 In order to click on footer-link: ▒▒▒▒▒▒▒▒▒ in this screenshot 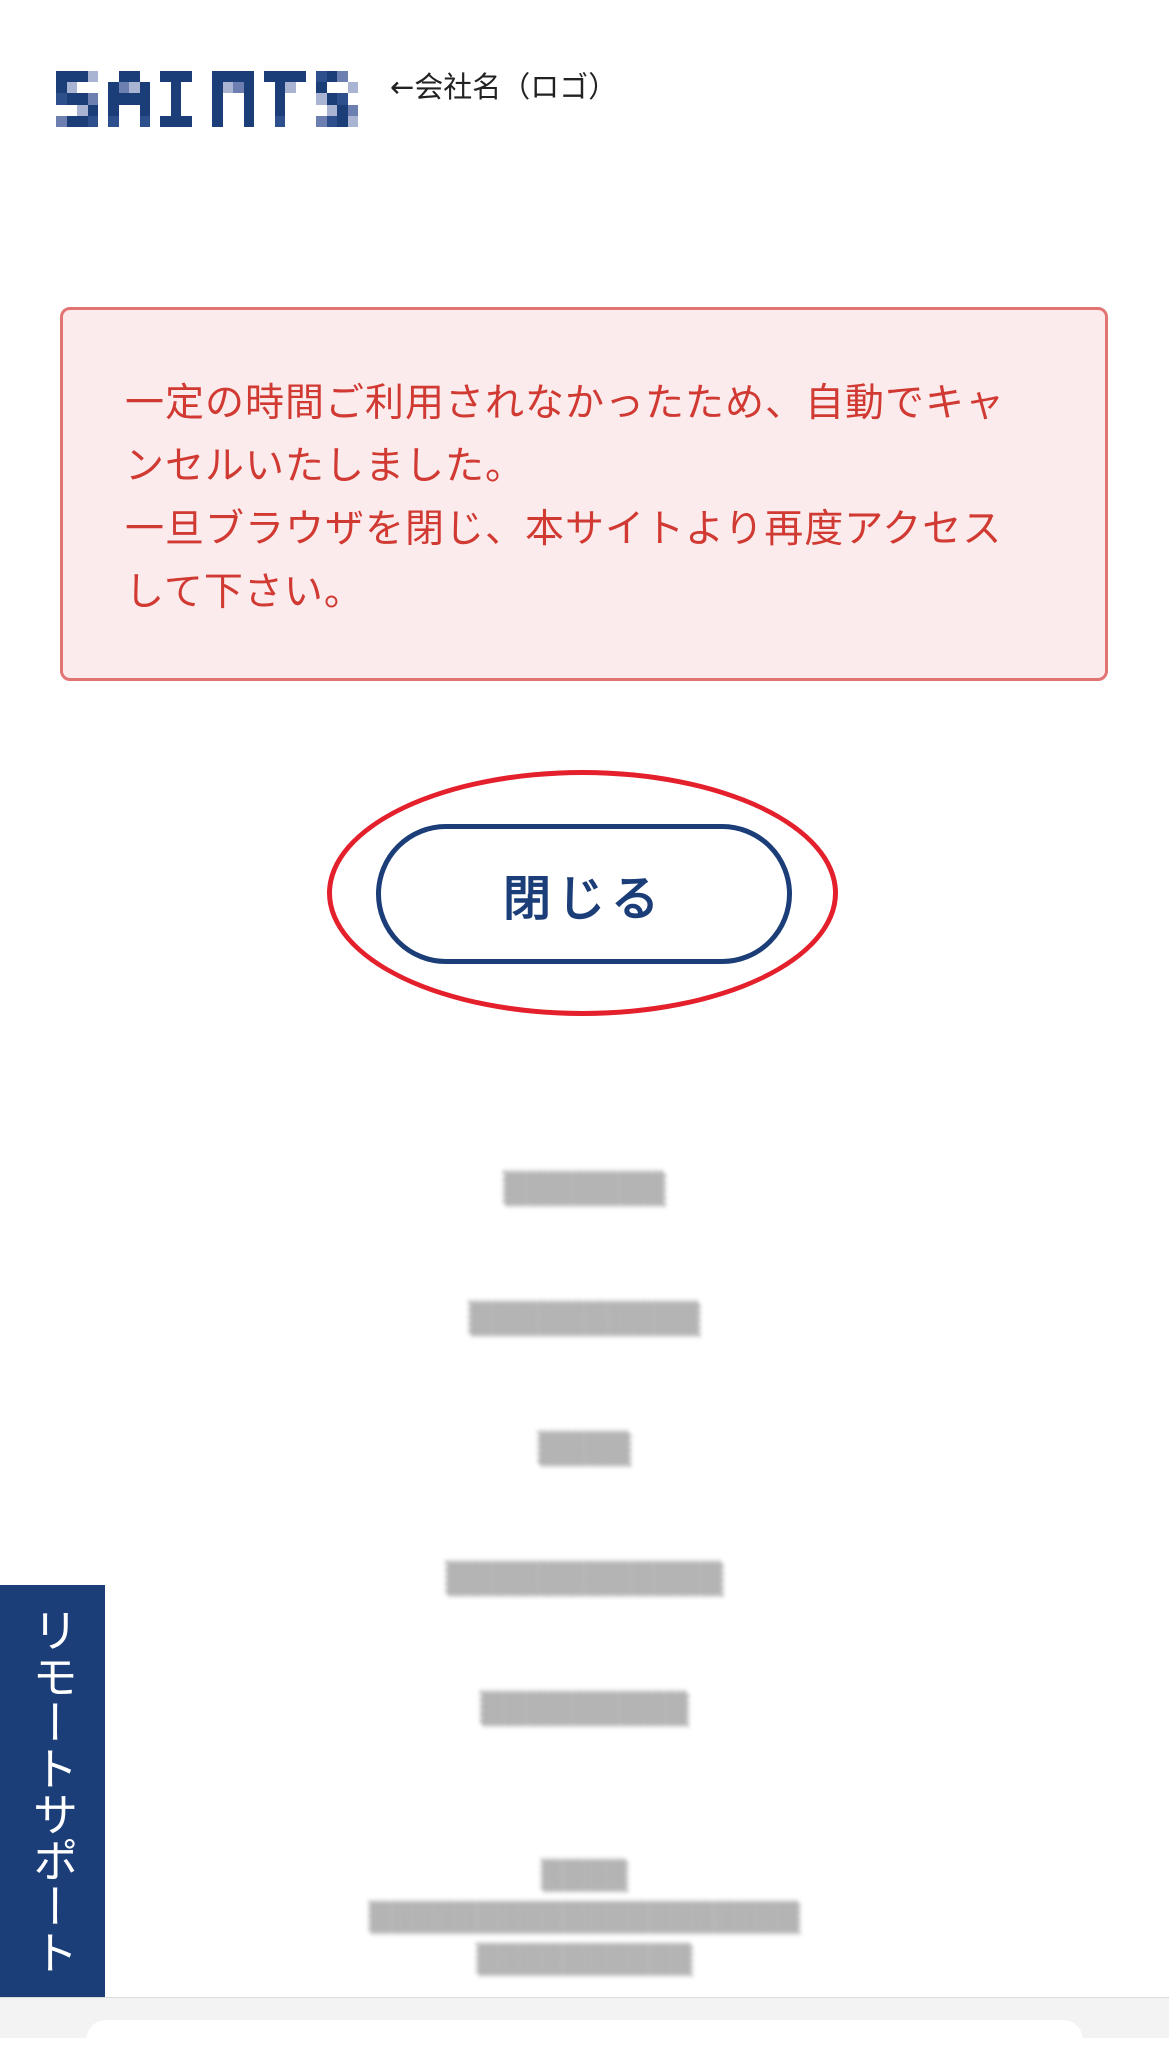, I will do `click(584, 1755)`.